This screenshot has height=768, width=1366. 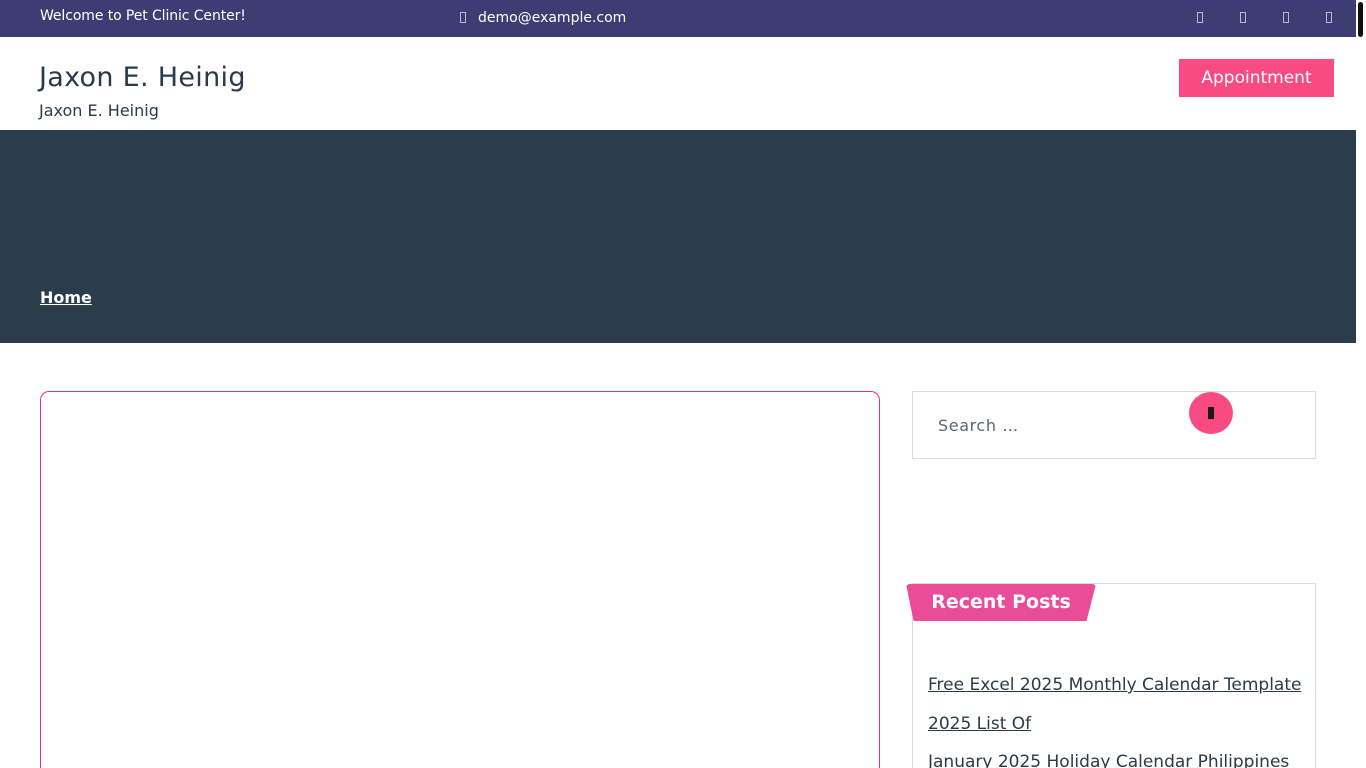 What do you see at coordinates (552, 18) in the screenshot?
I see `contact-email-link: demo@example.com` at bounding box center [552, 18].